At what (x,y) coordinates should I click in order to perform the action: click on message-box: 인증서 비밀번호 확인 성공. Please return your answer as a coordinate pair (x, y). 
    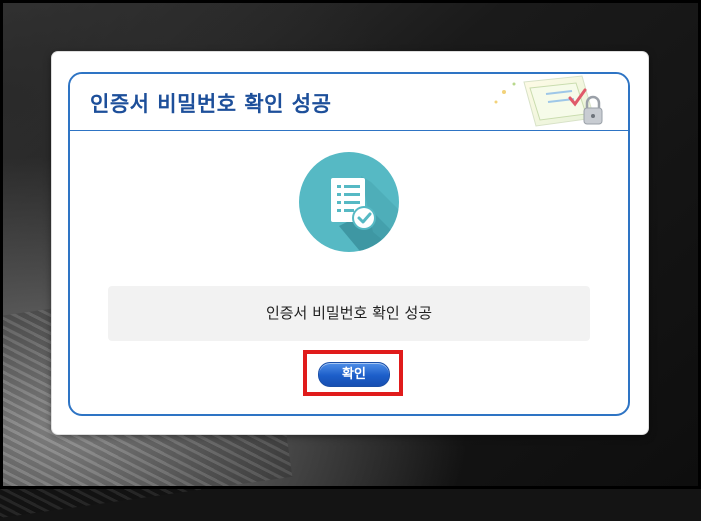
    Looking at the image, I should click on (349, 313).